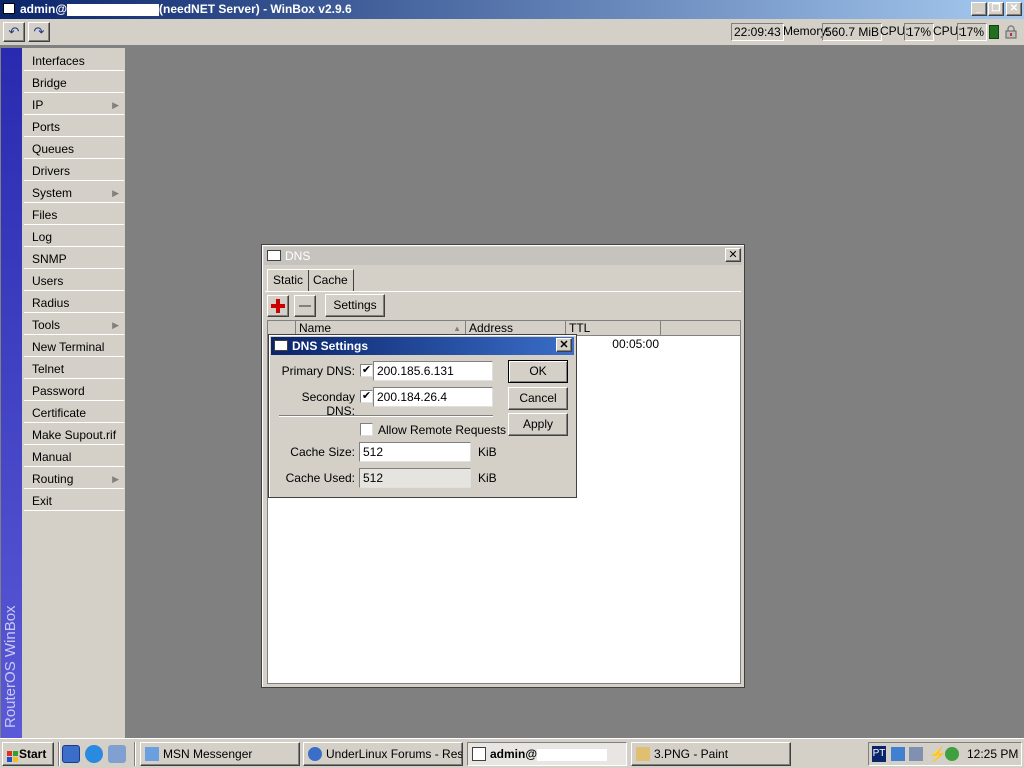  I want to click on dns-window-title-bar: DNS ✕, so click(503, 256).